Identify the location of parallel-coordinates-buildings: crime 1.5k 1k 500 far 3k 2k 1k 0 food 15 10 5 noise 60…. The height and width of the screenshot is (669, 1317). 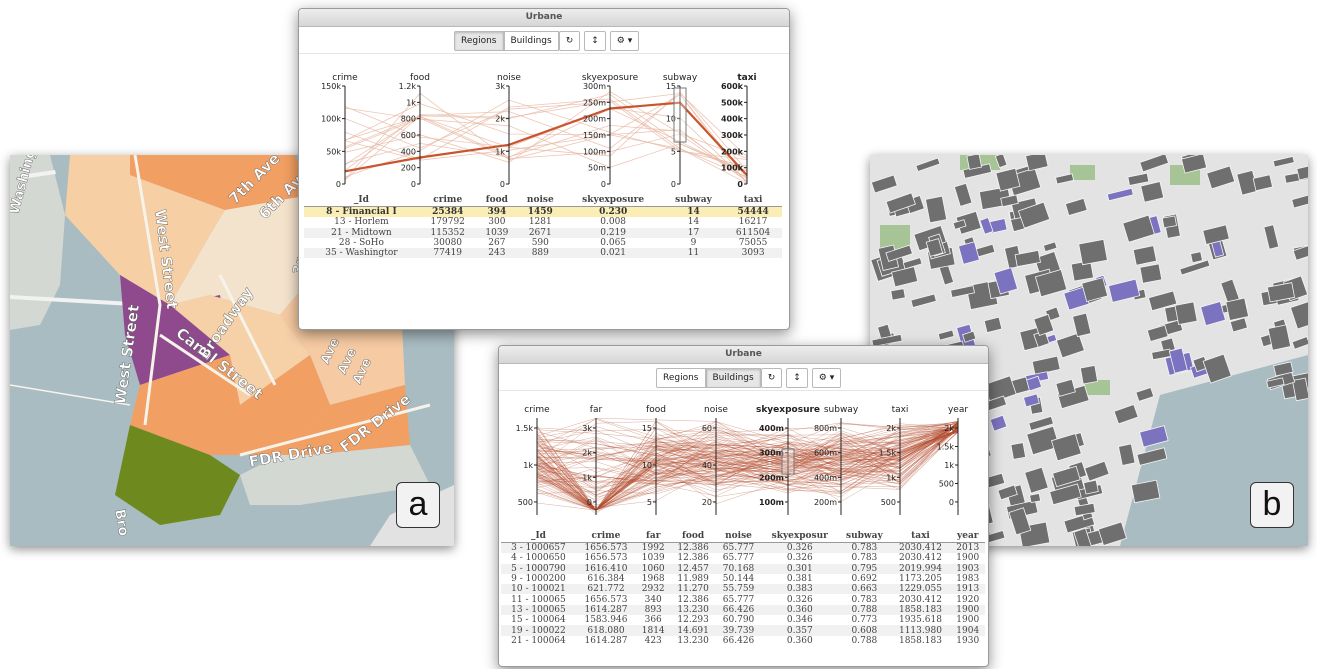
(743, 459).